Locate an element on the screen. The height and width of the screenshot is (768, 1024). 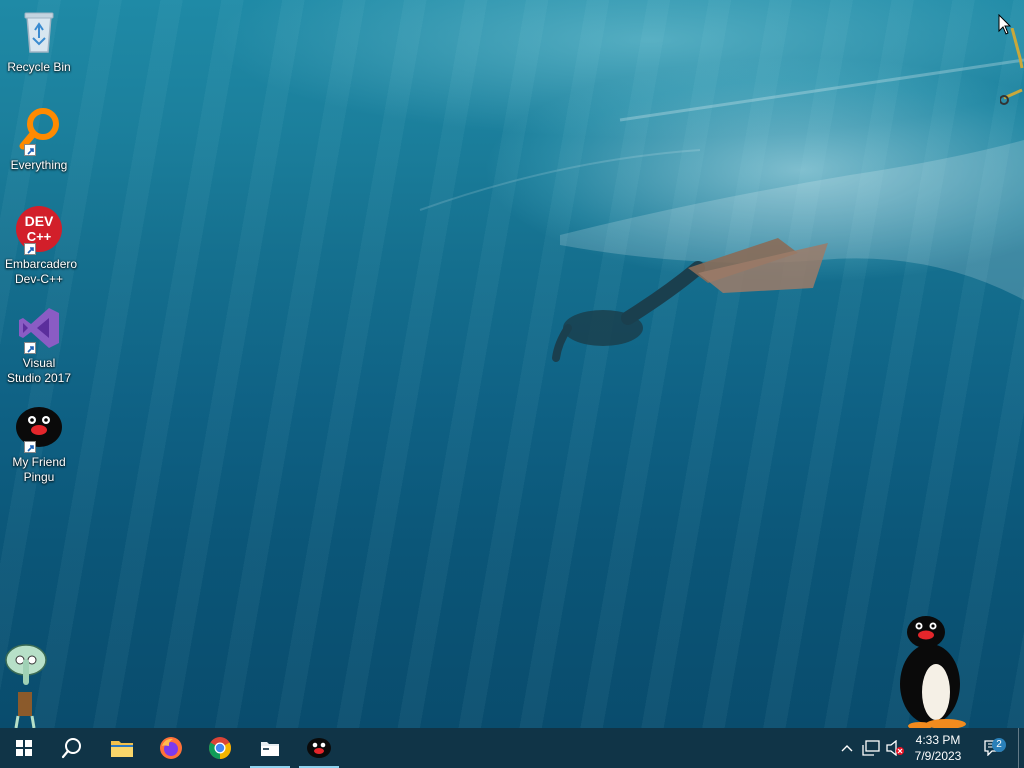
windows-logo-icon is located at coordinates (24, 748).